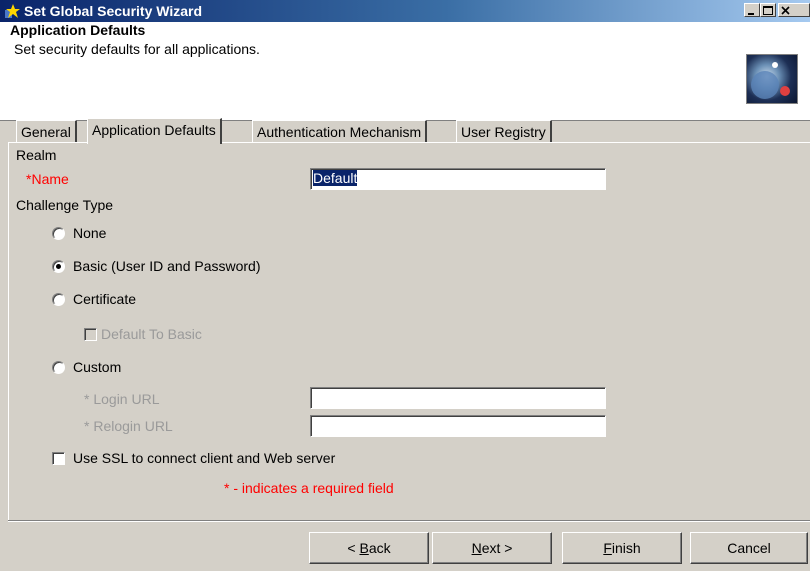 The image size is (810, 571). I want to click on radio-selected-dot, so click(58, 266).